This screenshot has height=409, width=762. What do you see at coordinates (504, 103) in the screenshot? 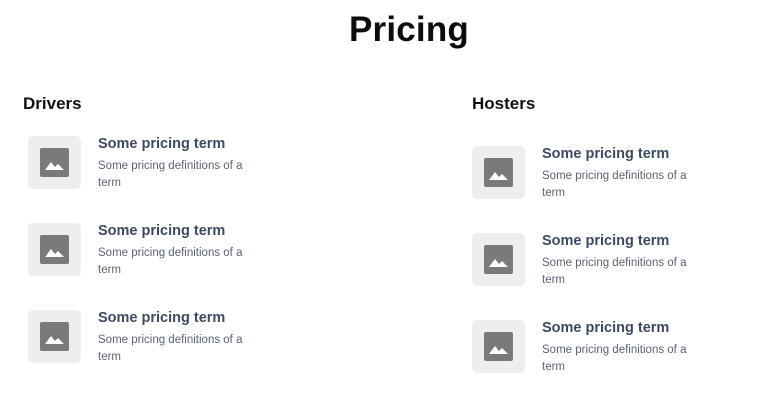
I see `hosters-heading: Hosters` at bounding box center [504, 103].